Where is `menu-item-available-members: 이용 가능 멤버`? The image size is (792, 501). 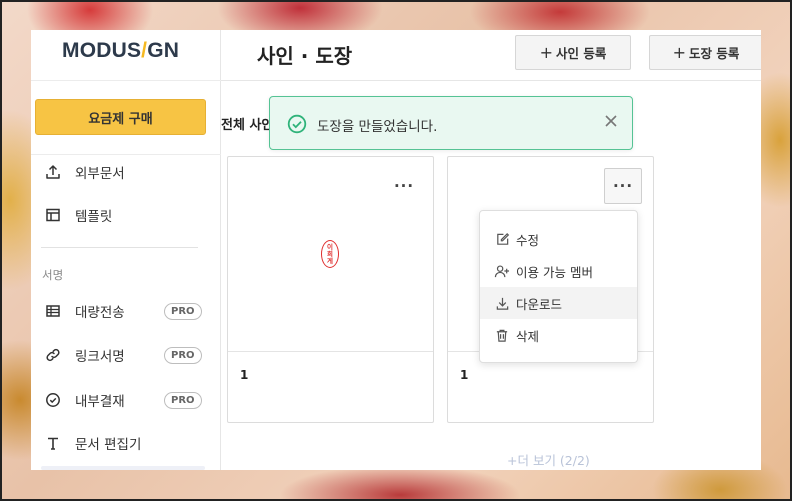 menu-item-available-members: 이용 가능 멤버 is located at coordinates (558, 271).